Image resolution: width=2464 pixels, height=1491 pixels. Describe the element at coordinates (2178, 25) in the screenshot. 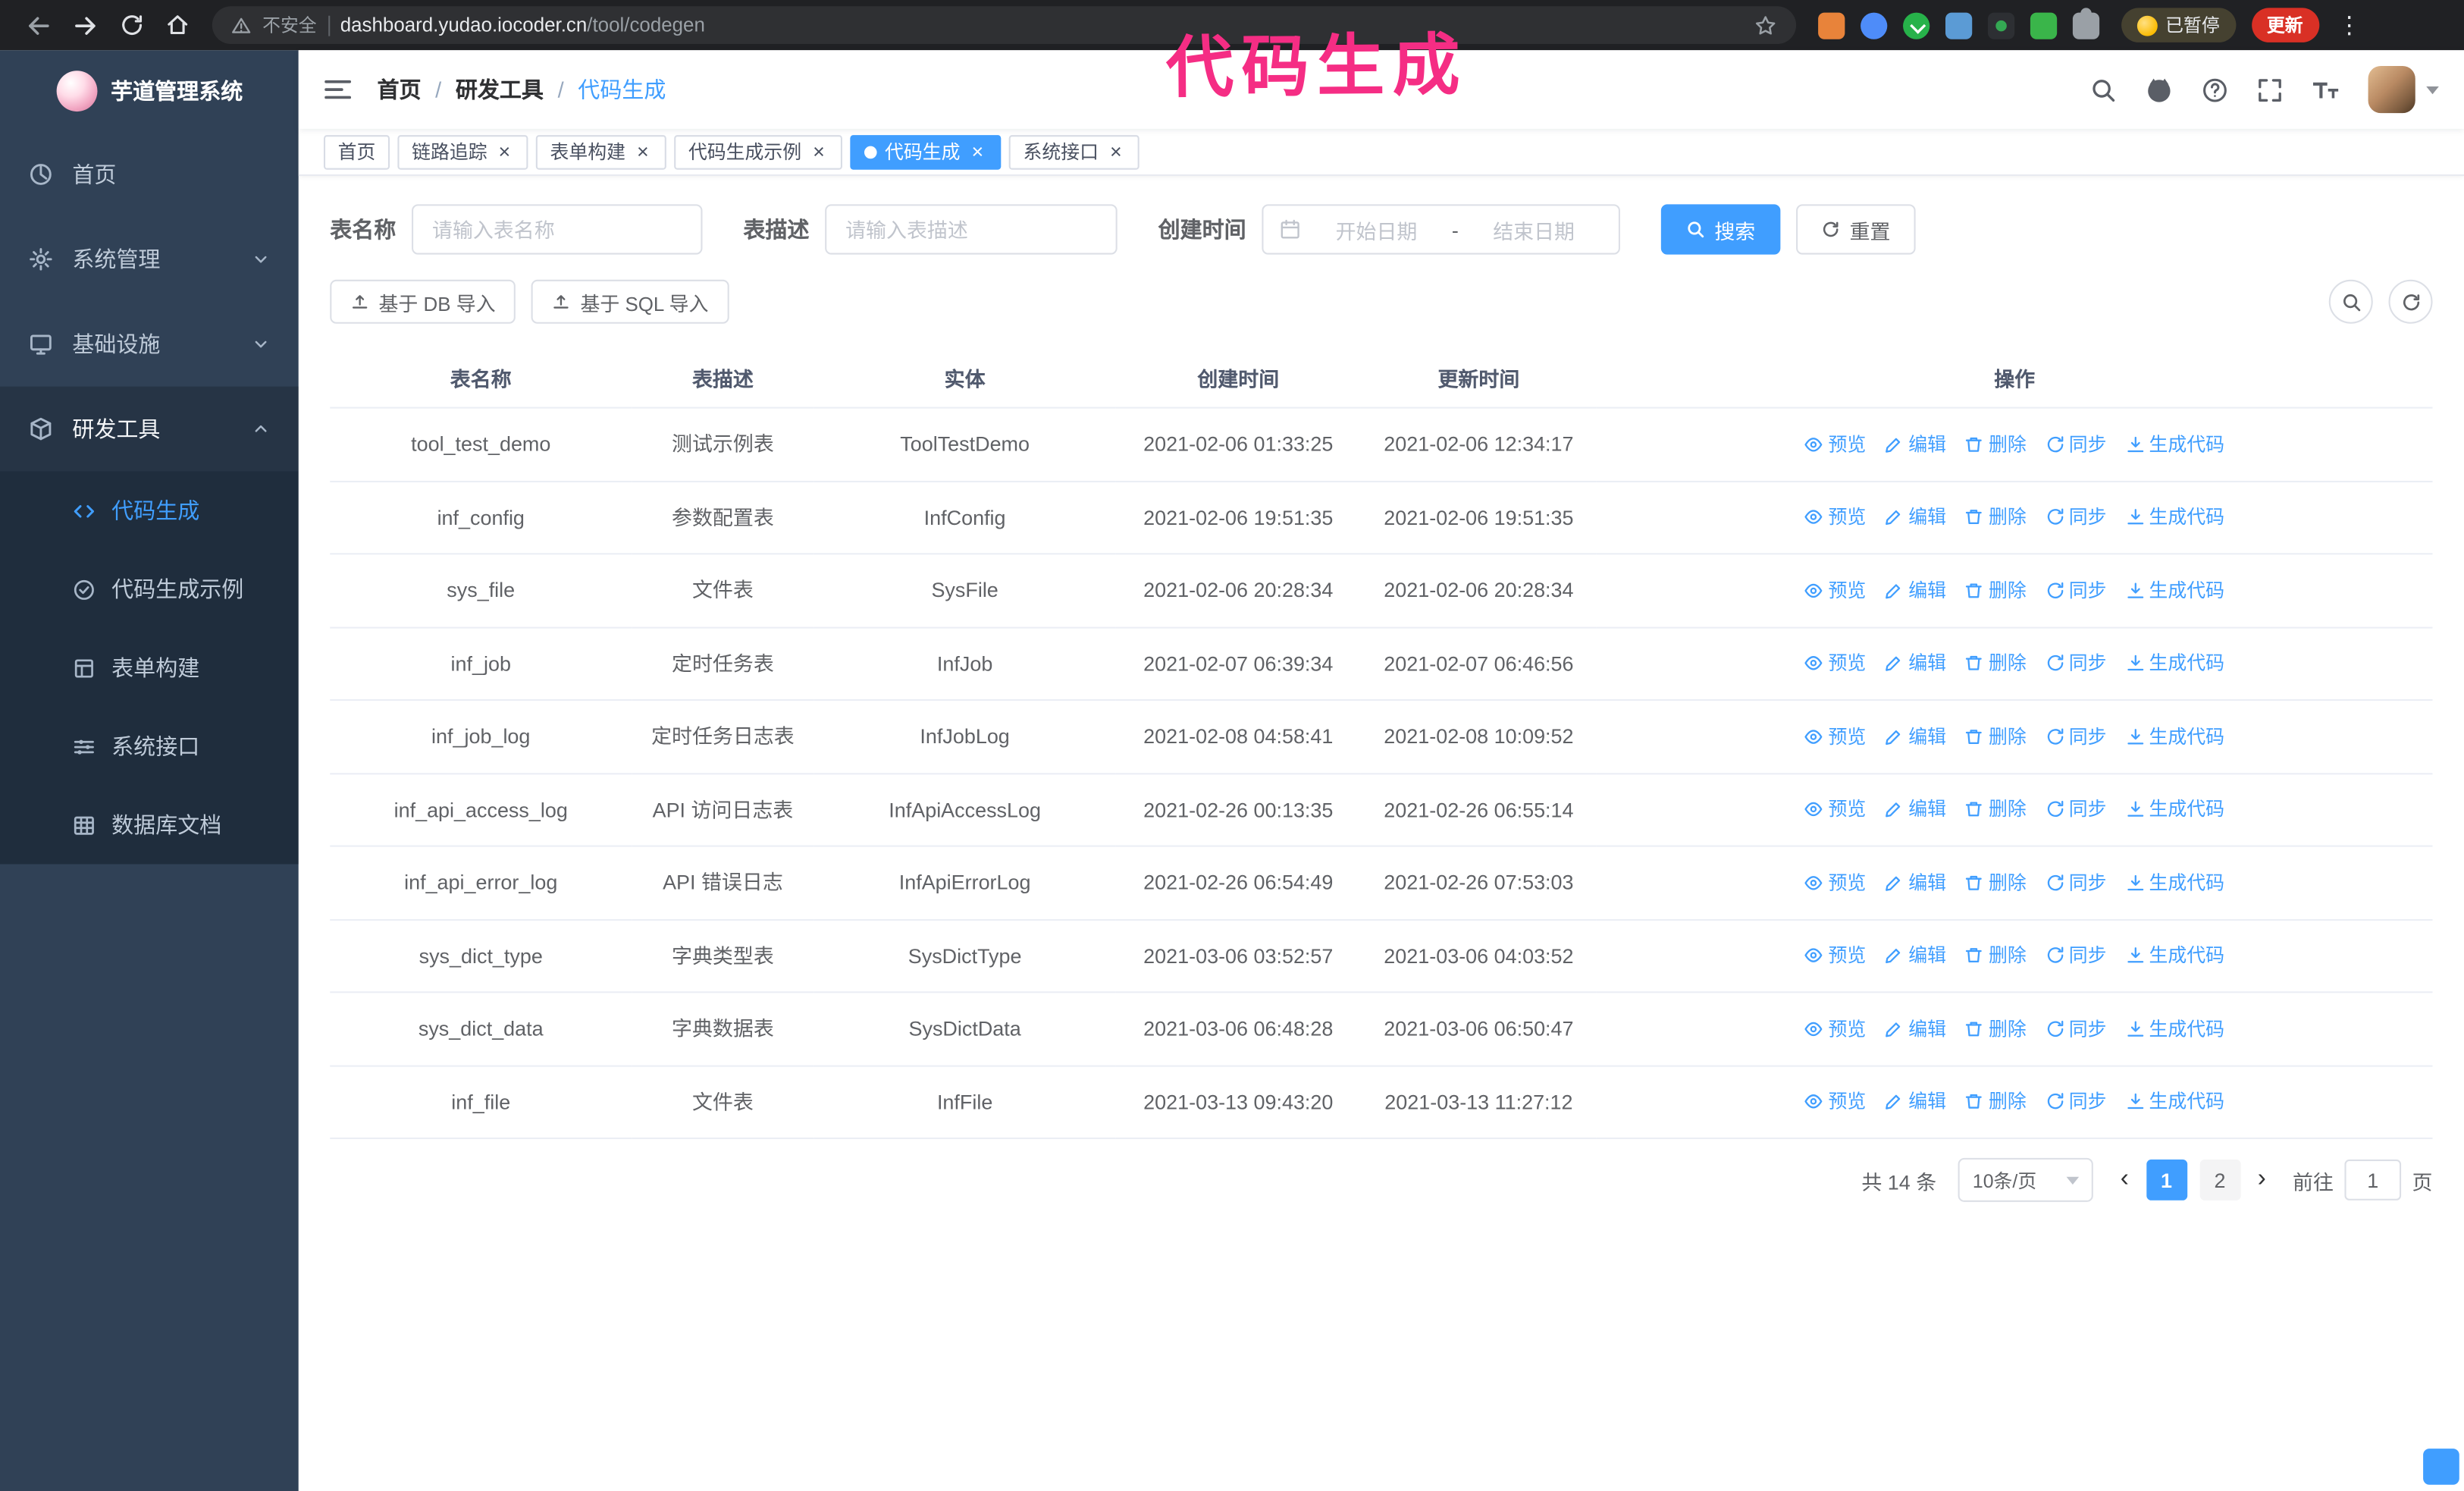

I see `paused-badge: 已暂停` at that location.